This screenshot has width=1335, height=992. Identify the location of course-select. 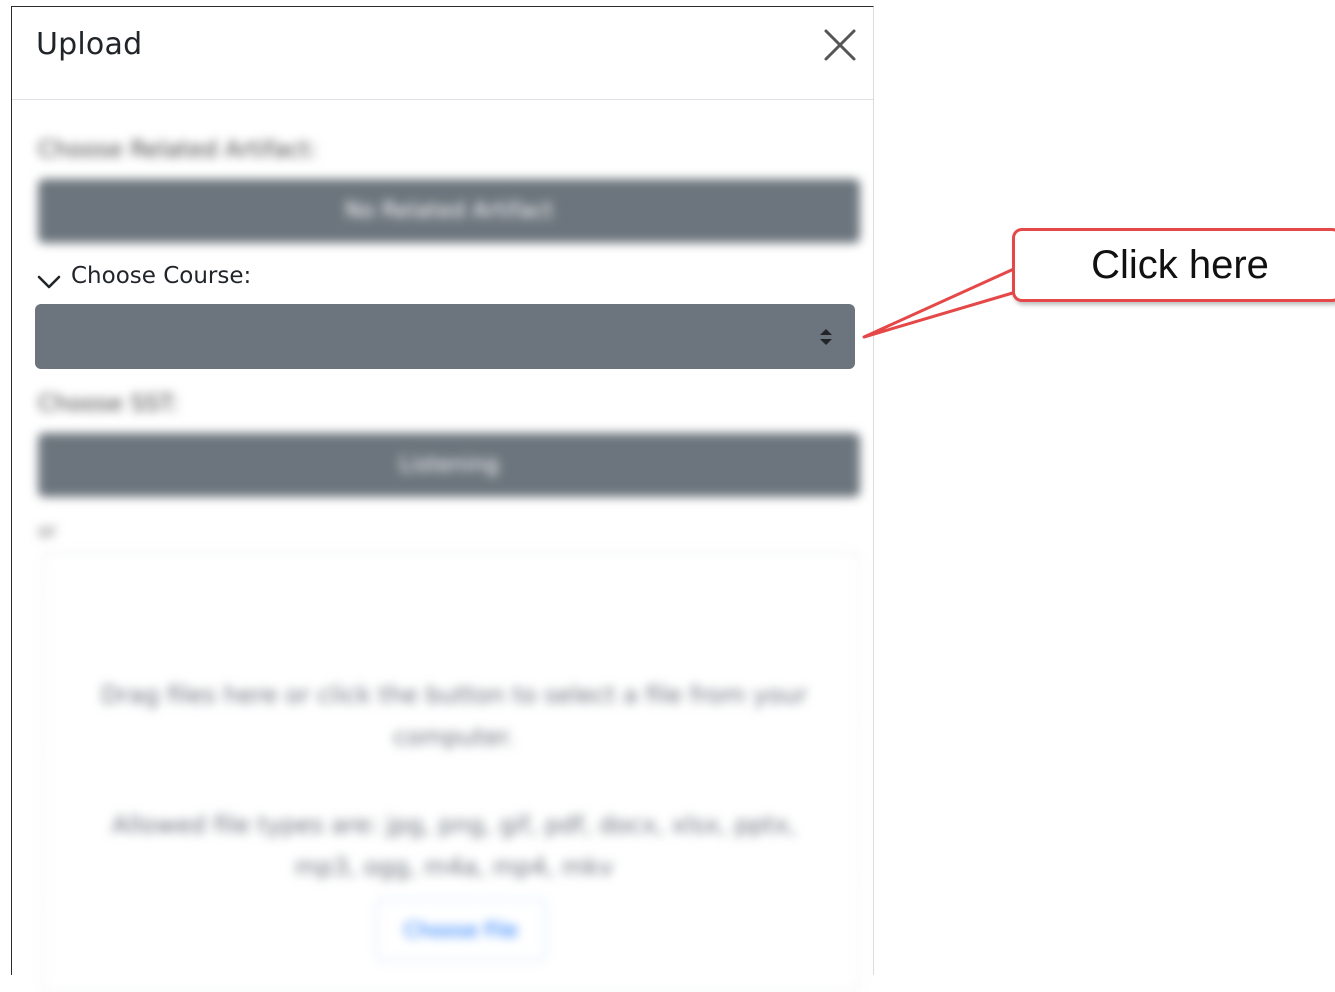
(445, 336).